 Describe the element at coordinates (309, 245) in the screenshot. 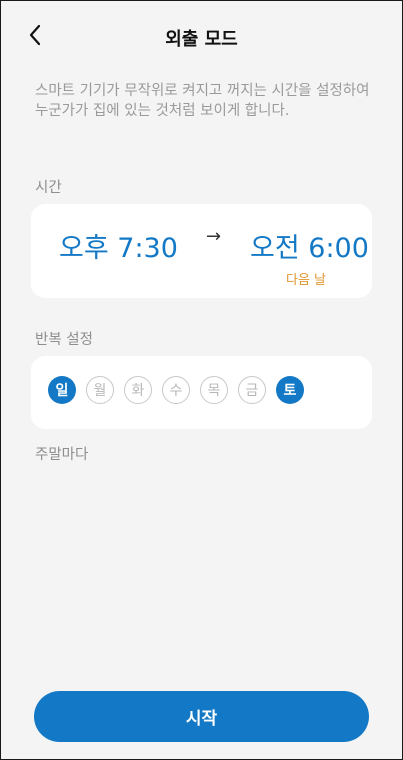

I see `end-time: 오전 6:00` at that location.